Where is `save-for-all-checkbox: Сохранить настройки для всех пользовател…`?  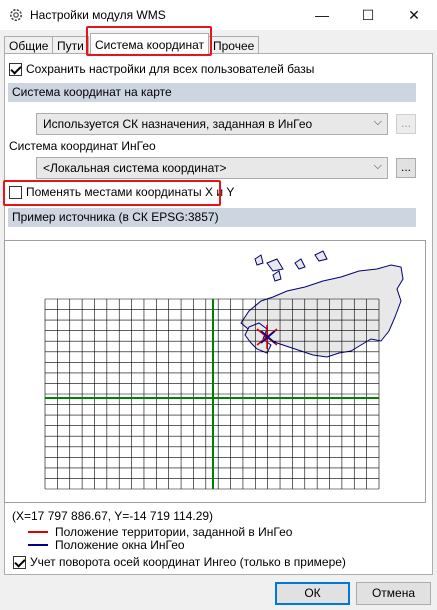
save-for-all-checkbox: Сохранить настройки для всех пользовател… is located at coordinates (161, 69).